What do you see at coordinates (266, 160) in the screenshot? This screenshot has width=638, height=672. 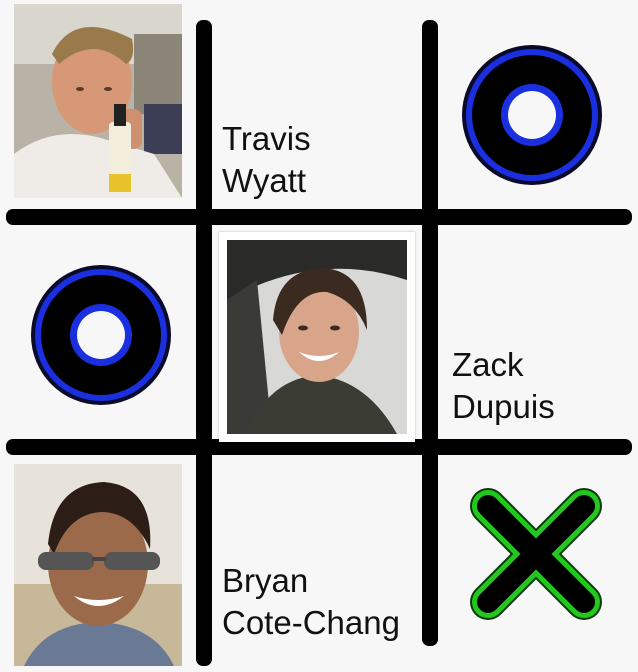 I see `player-name-travis: Travis Wyatt` at bounding box center [266, 160].